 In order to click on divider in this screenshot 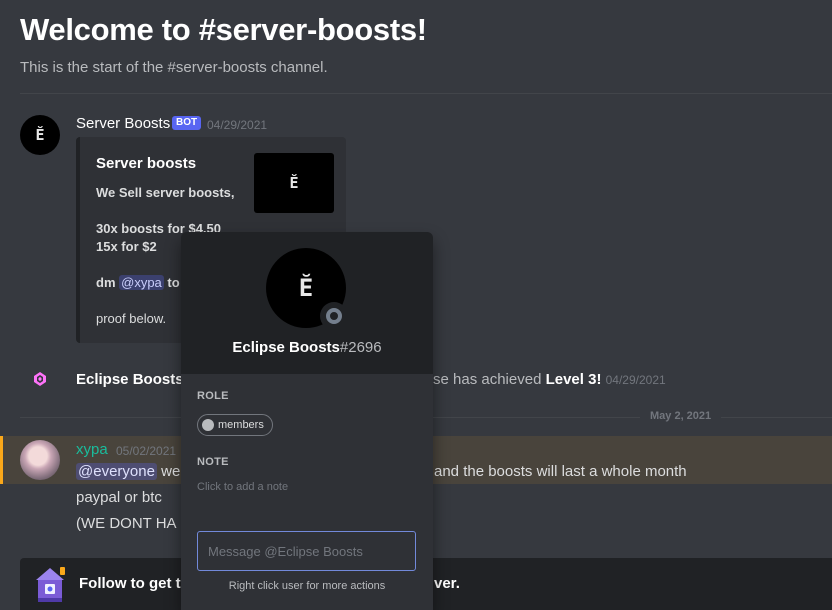, I will do `click(426, 93)`.